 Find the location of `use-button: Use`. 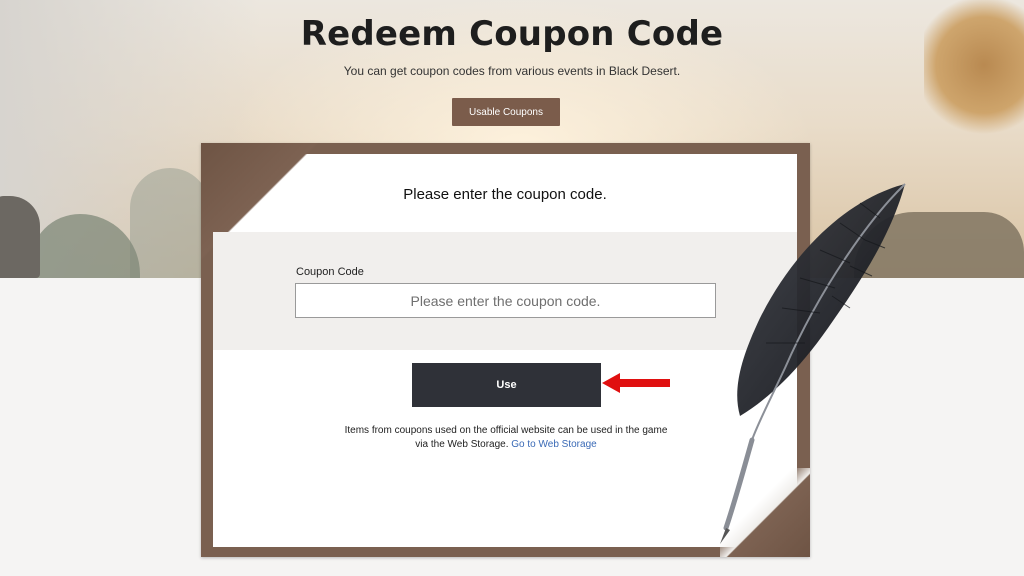

use-button: Use is located at coordinates (506, 385).